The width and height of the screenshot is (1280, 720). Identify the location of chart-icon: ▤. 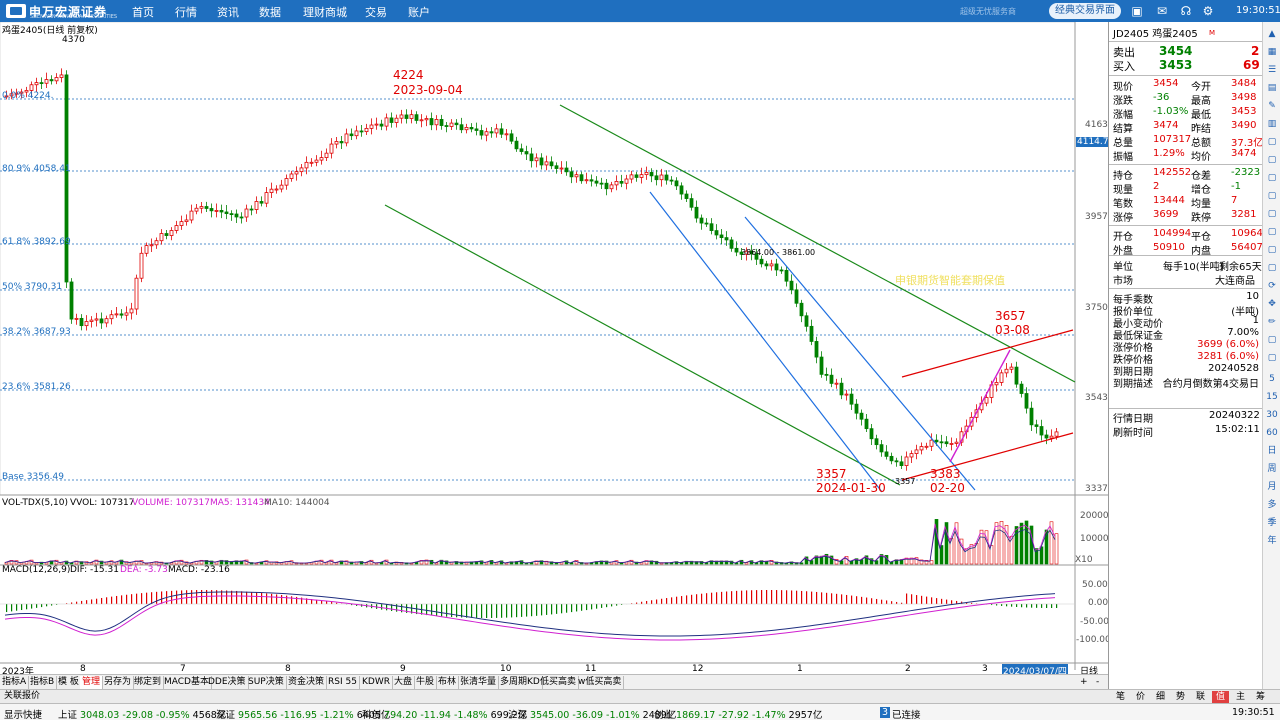
(1272, 88).